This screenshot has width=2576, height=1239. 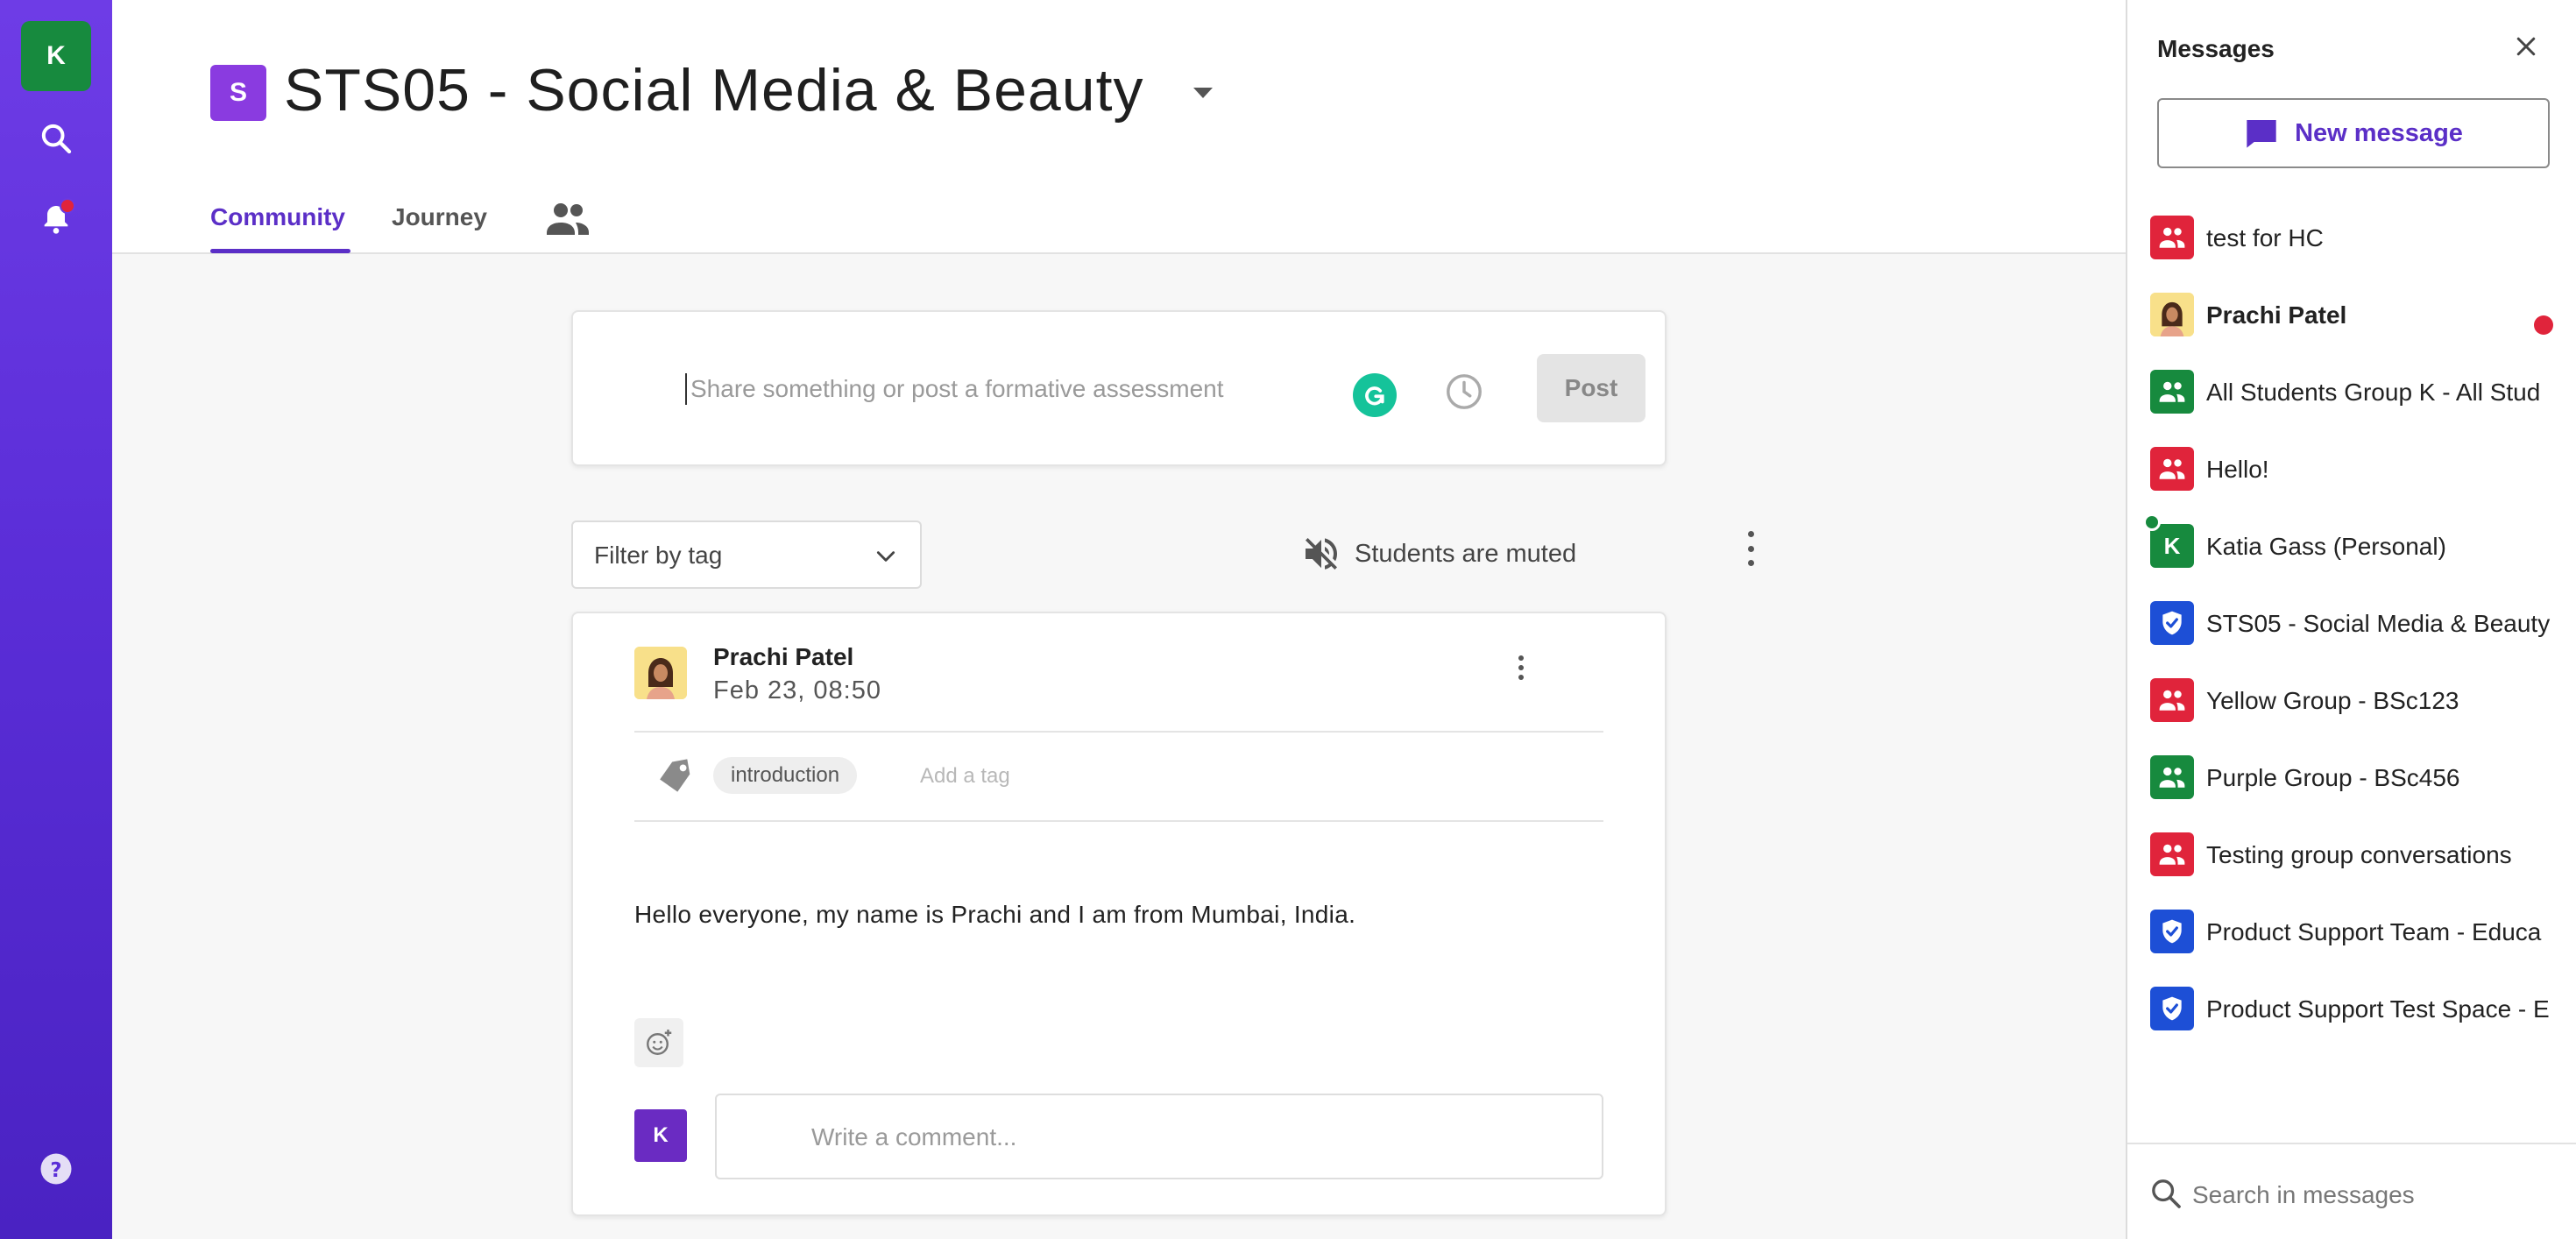 I want to click on post-timestamp: Feb 23, 08:50, so click(x=797, y=690).